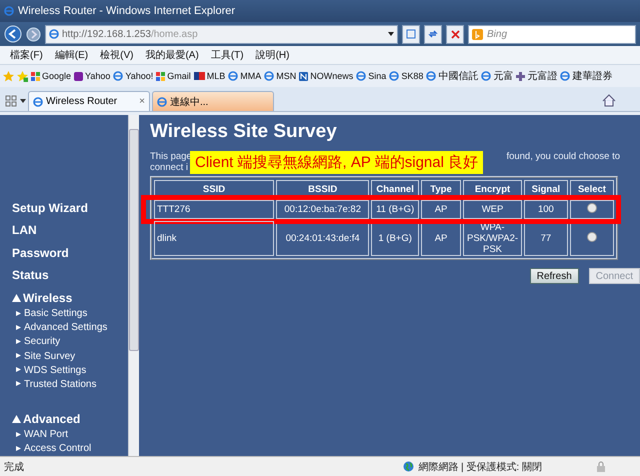 The width and height of the screenshot is (640, 476). Describe the element at coordinates (133, 76) in the screenshot. I see `favorite-link: Yahoo!` at that location.